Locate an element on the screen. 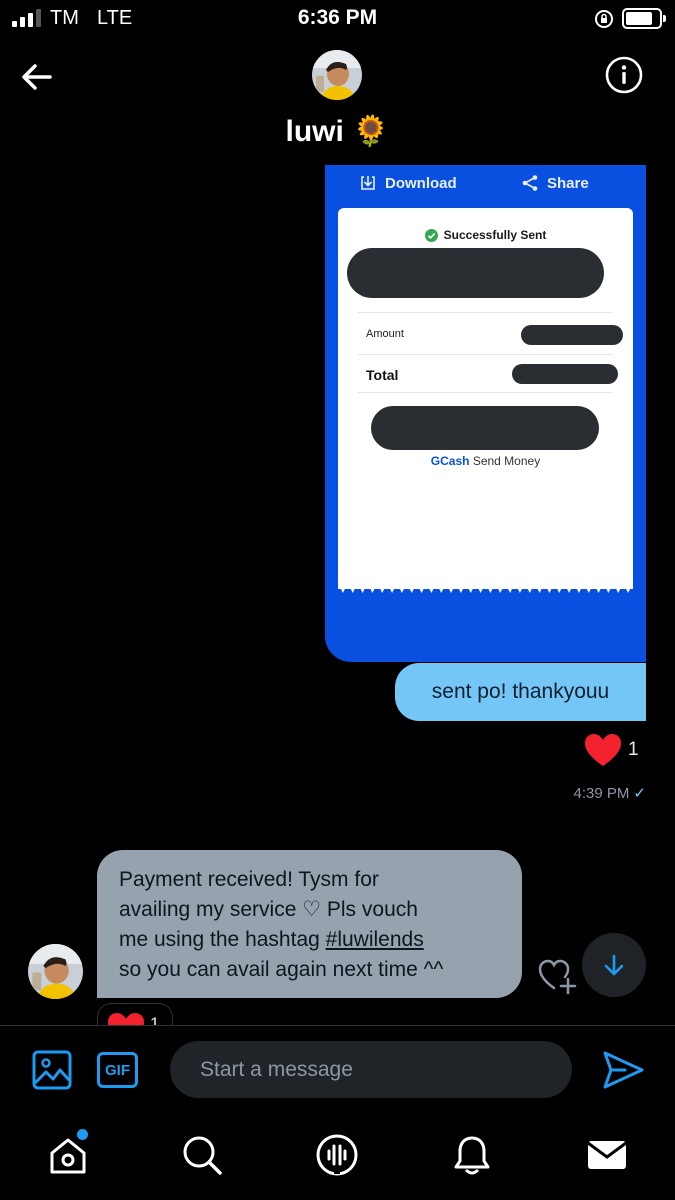  receipt-status-text: Successfully Sent is located at coordinates (495, 235).